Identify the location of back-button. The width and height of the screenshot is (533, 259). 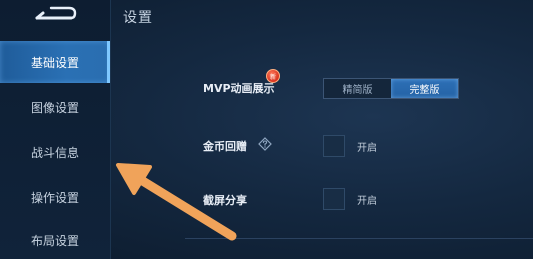
(54, 15).